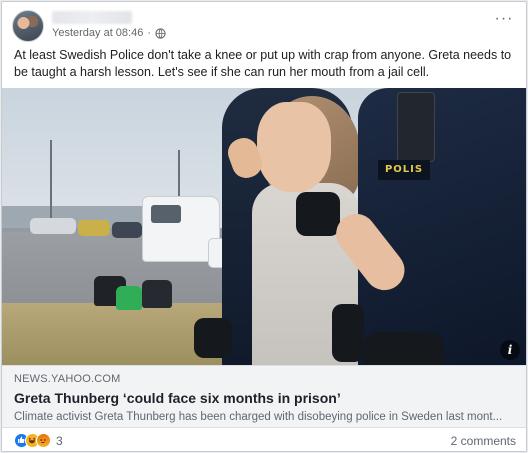 This screenshot has height=453, width=528. I want to click on comments-count-link: 2 comments, so click(483, 441).